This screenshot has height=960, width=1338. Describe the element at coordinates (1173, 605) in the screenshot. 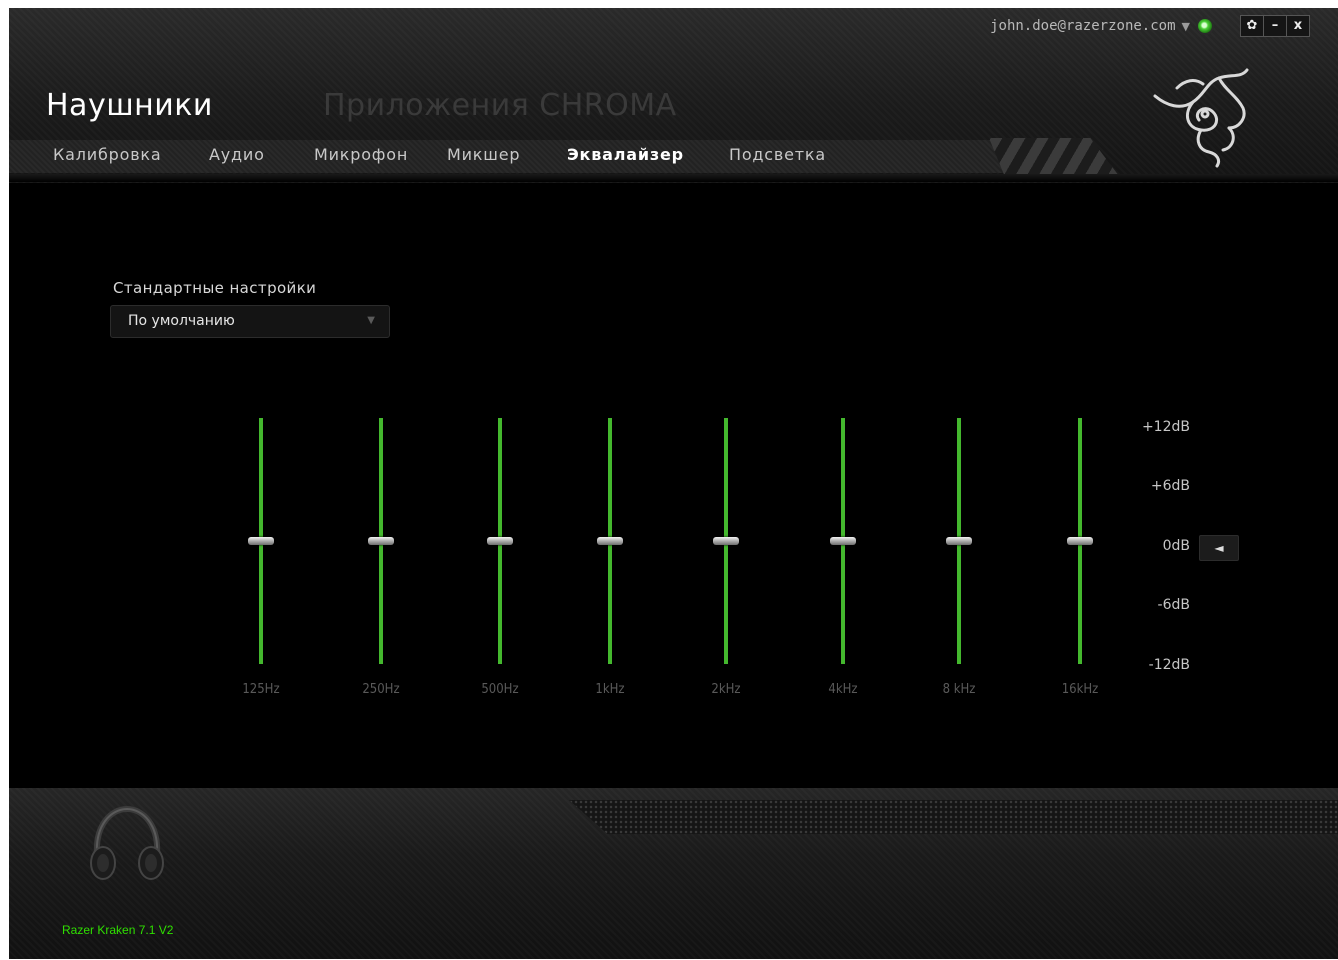

I see `db-scale-label: -6dB` at that location.